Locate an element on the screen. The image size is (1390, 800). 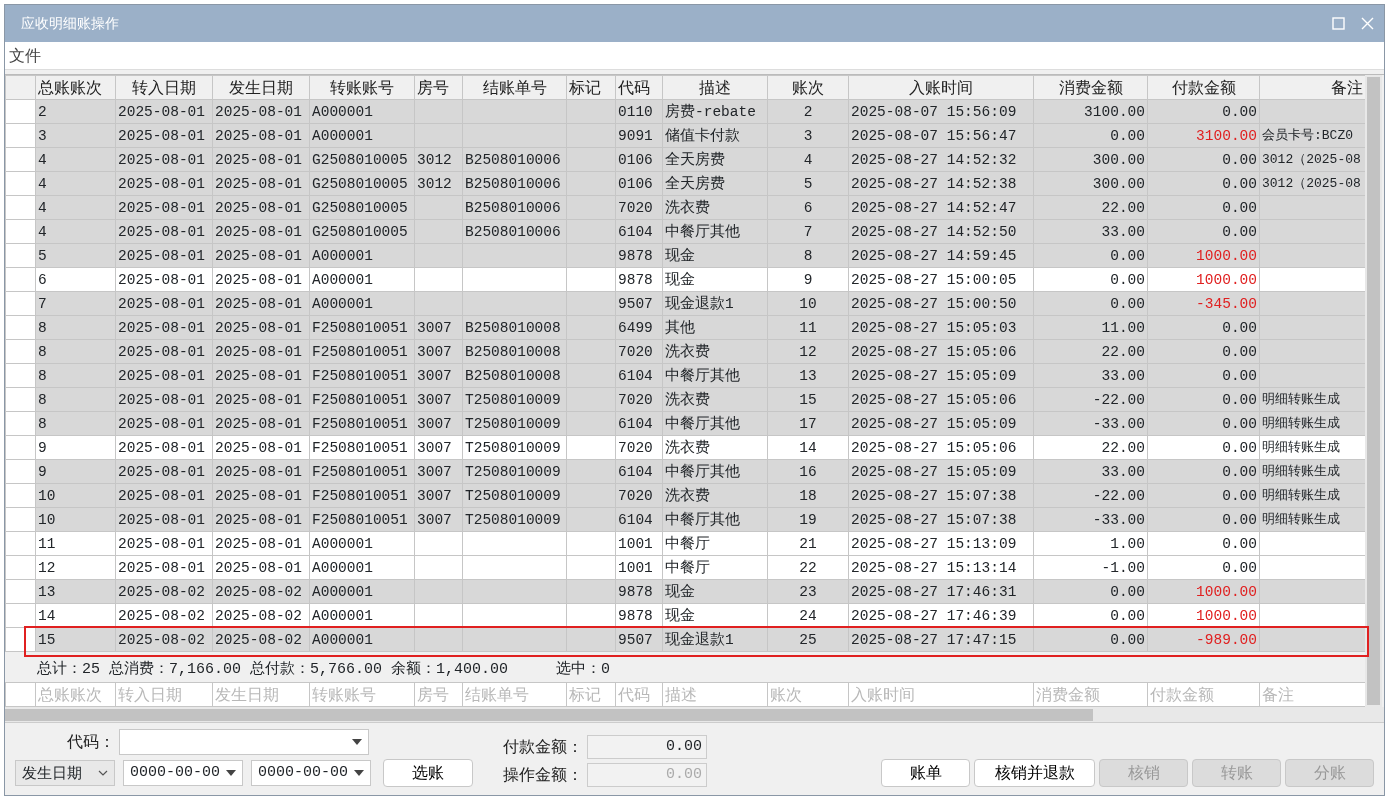
column-header: 转账账号 is located at coordinates (362, 87).